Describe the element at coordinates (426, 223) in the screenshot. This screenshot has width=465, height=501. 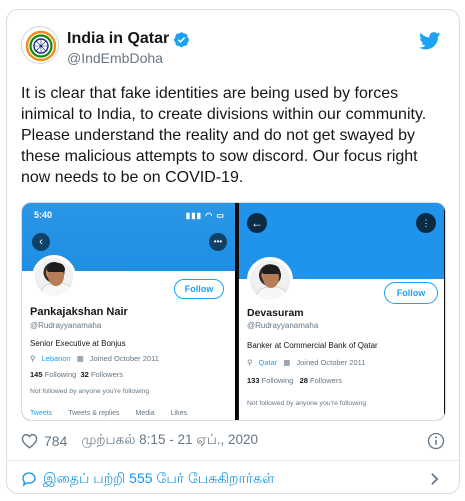
I see `more-options-icon: ⋮` at that location.